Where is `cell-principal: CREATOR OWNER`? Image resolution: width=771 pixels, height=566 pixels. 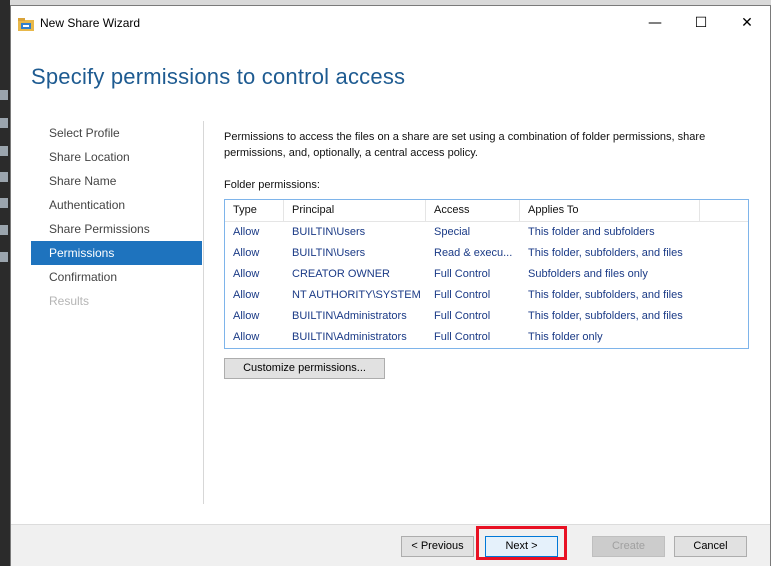
cell-principal: CREATOR OWNER is located at coordinates (341, 274).